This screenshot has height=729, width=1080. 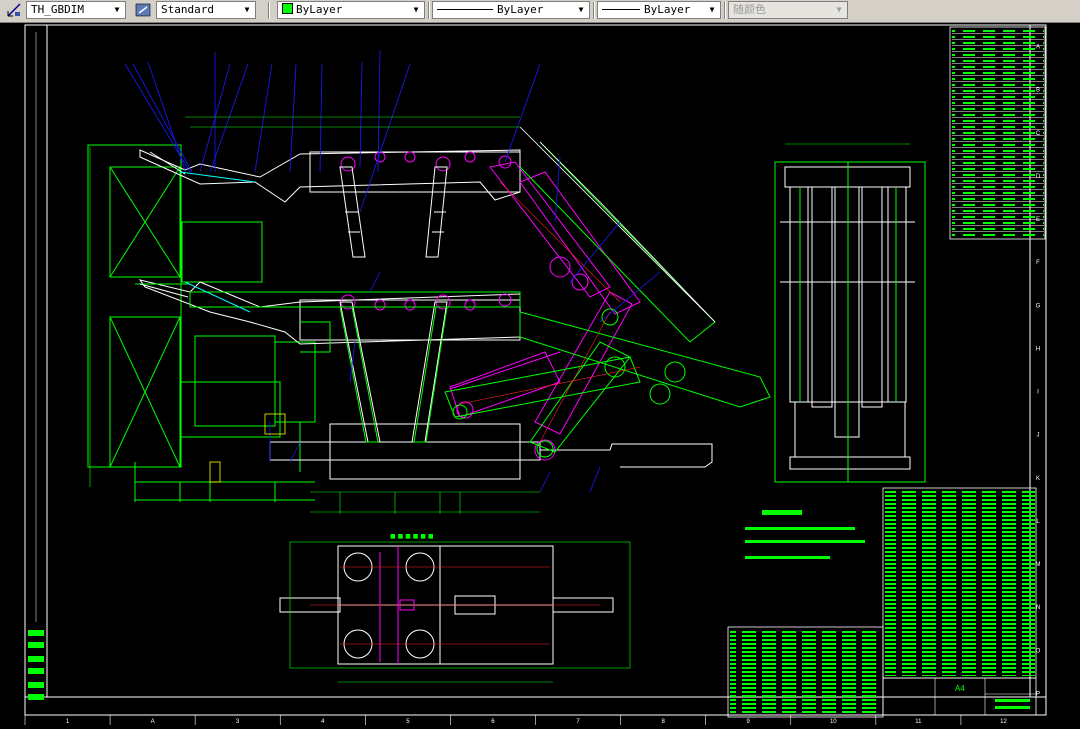 What do you see at coordinates (14, 10) in the screenshot?
I see `dimension-style-icon` at bounding box center [14, 10].